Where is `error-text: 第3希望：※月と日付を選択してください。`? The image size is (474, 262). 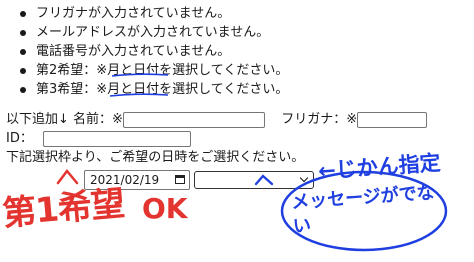 error-text: 第3希望：※月と日付を選択してください。 is located at coordinates (162, 89).